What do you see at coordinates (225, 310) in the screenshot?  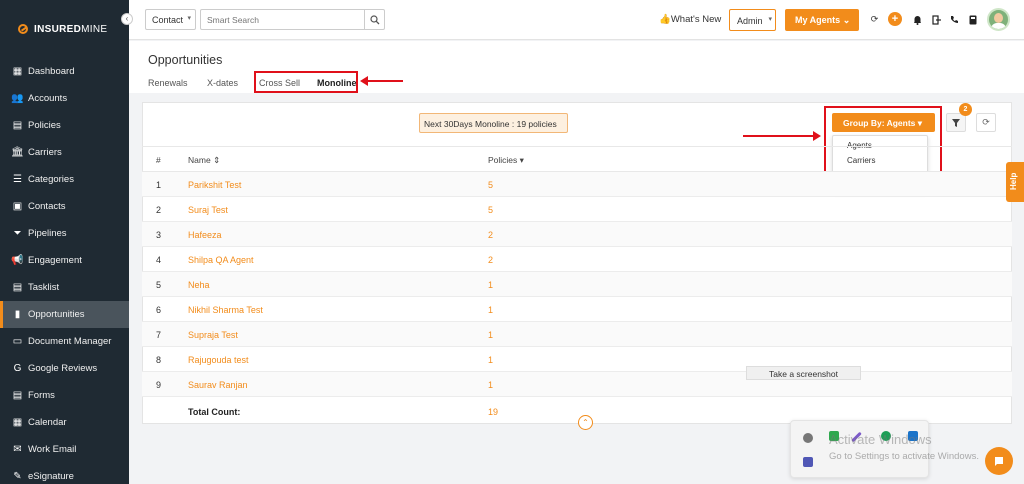 I see `agent-name-link: Nikhil Sharma Test` at bounding box center [225, 310].